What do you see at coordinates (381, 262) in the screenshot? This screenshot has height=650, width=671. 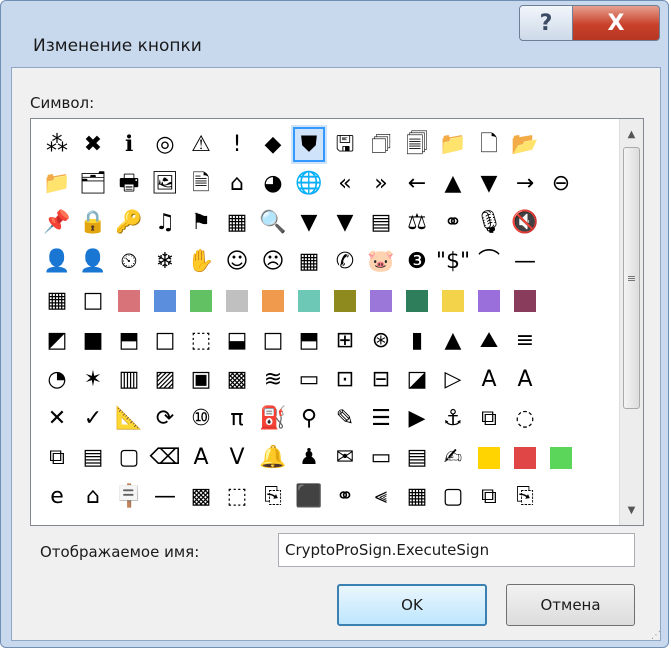 I see `symbol-cell: 🐷` at bounding box center [381, 262].